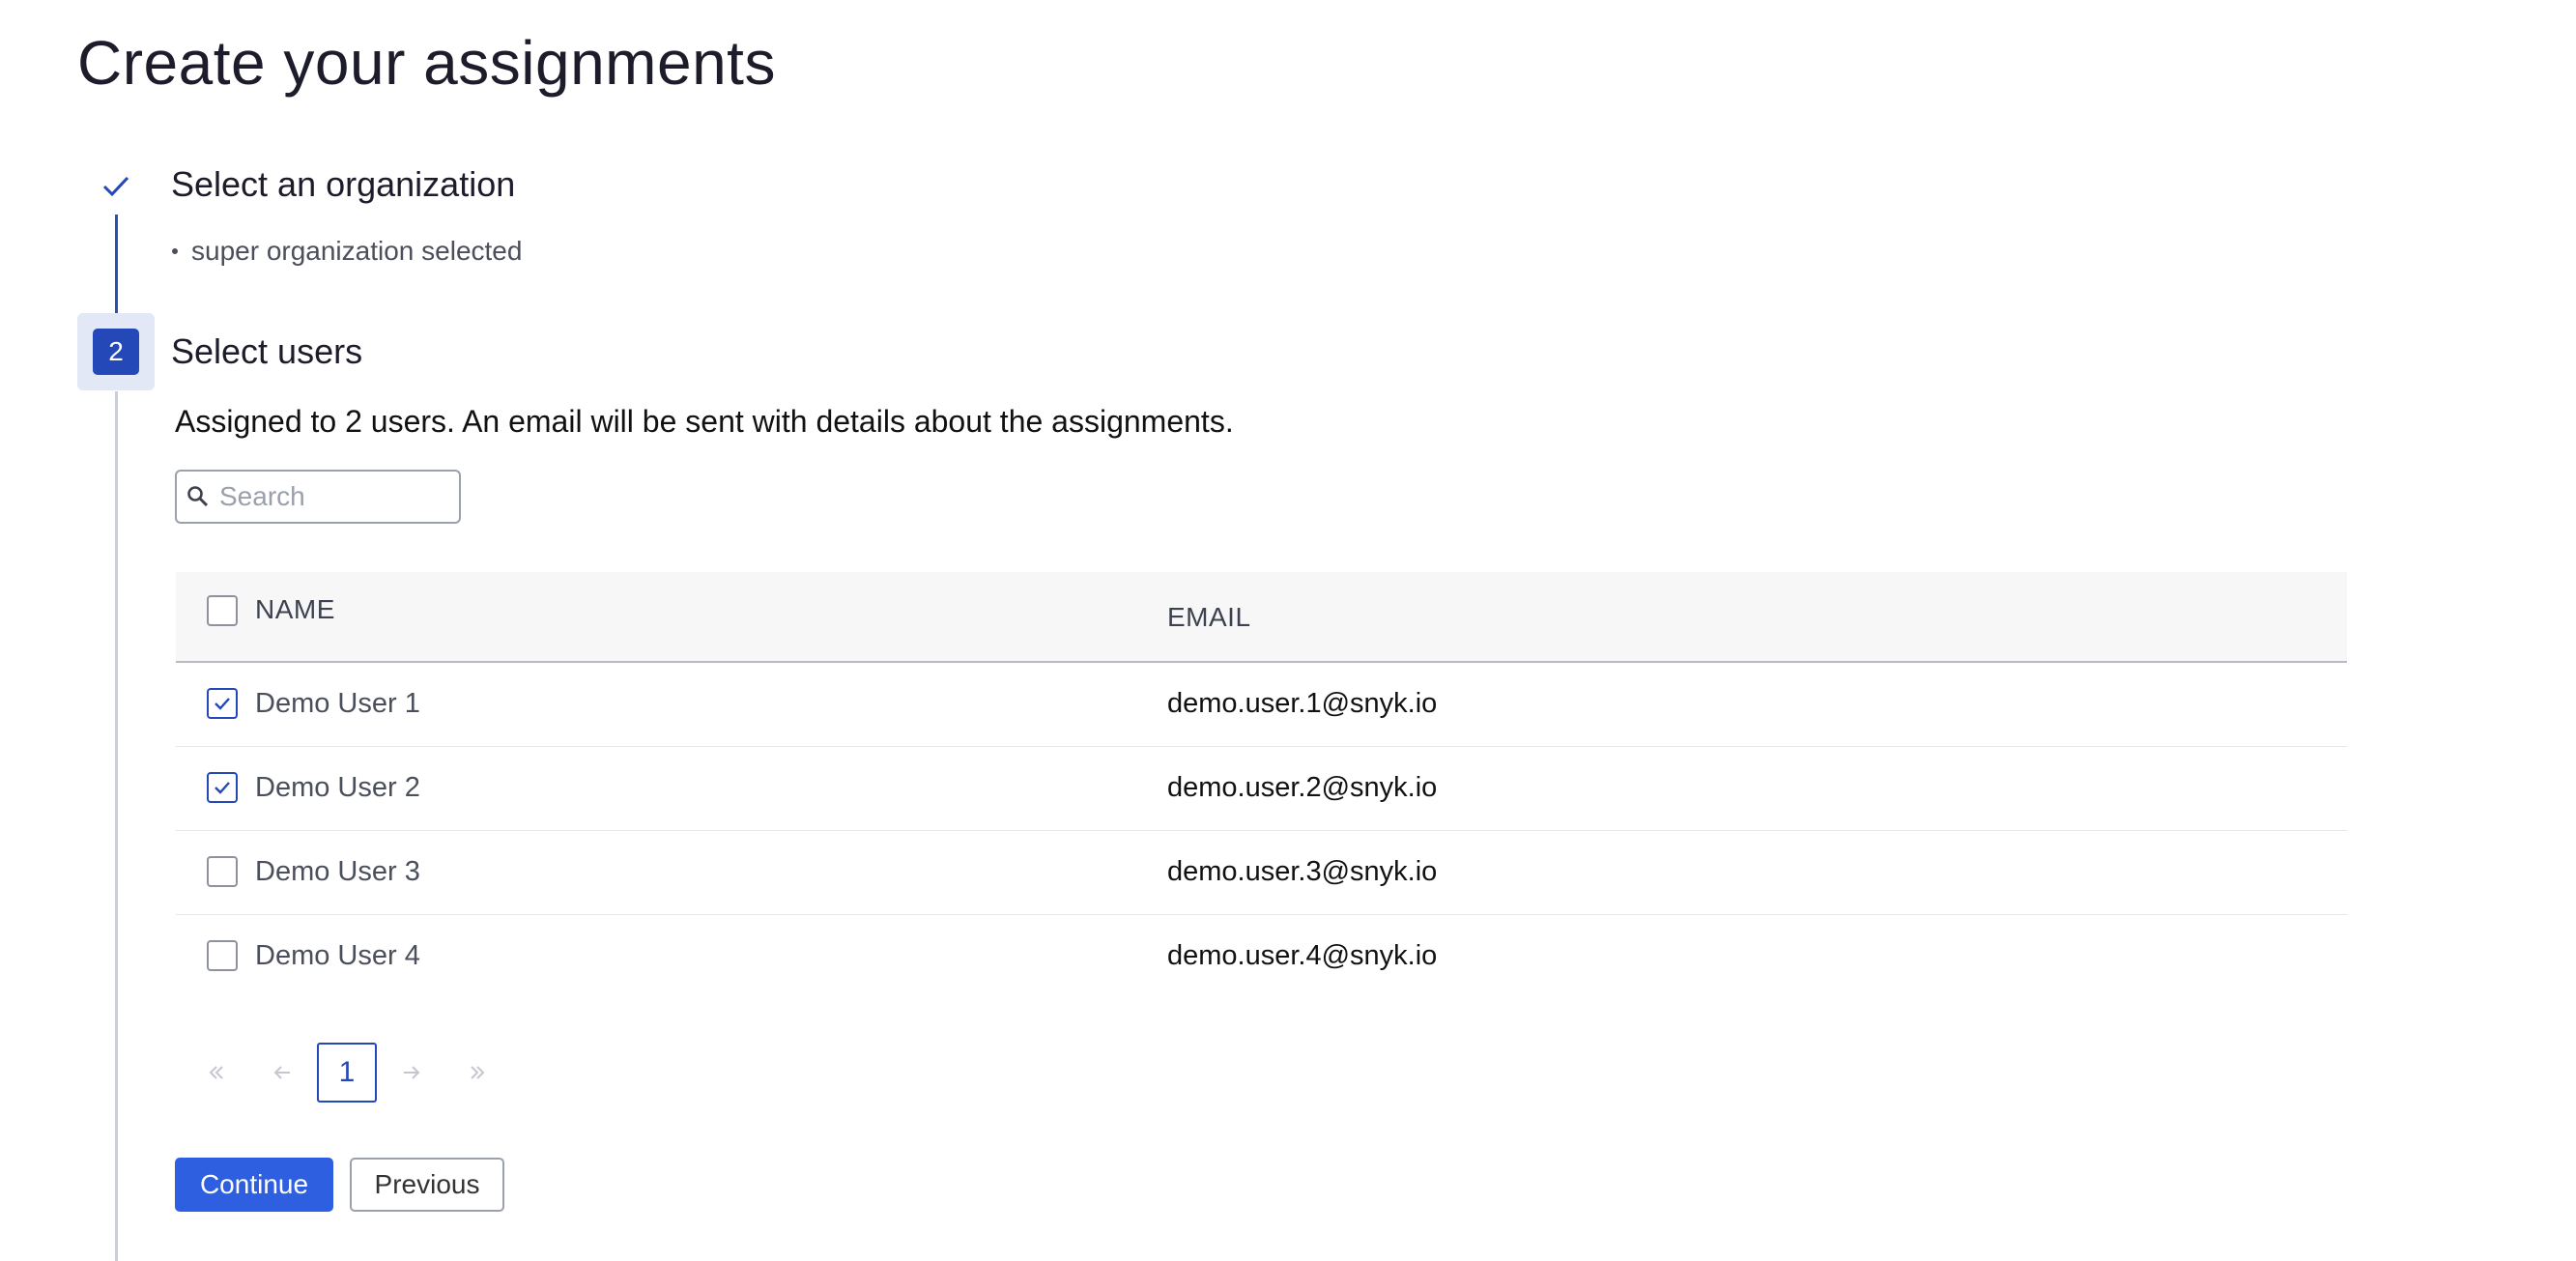 This screenshot has width=2576, height=1261. I want to click on step-2-number: 2, so click(116, 352).